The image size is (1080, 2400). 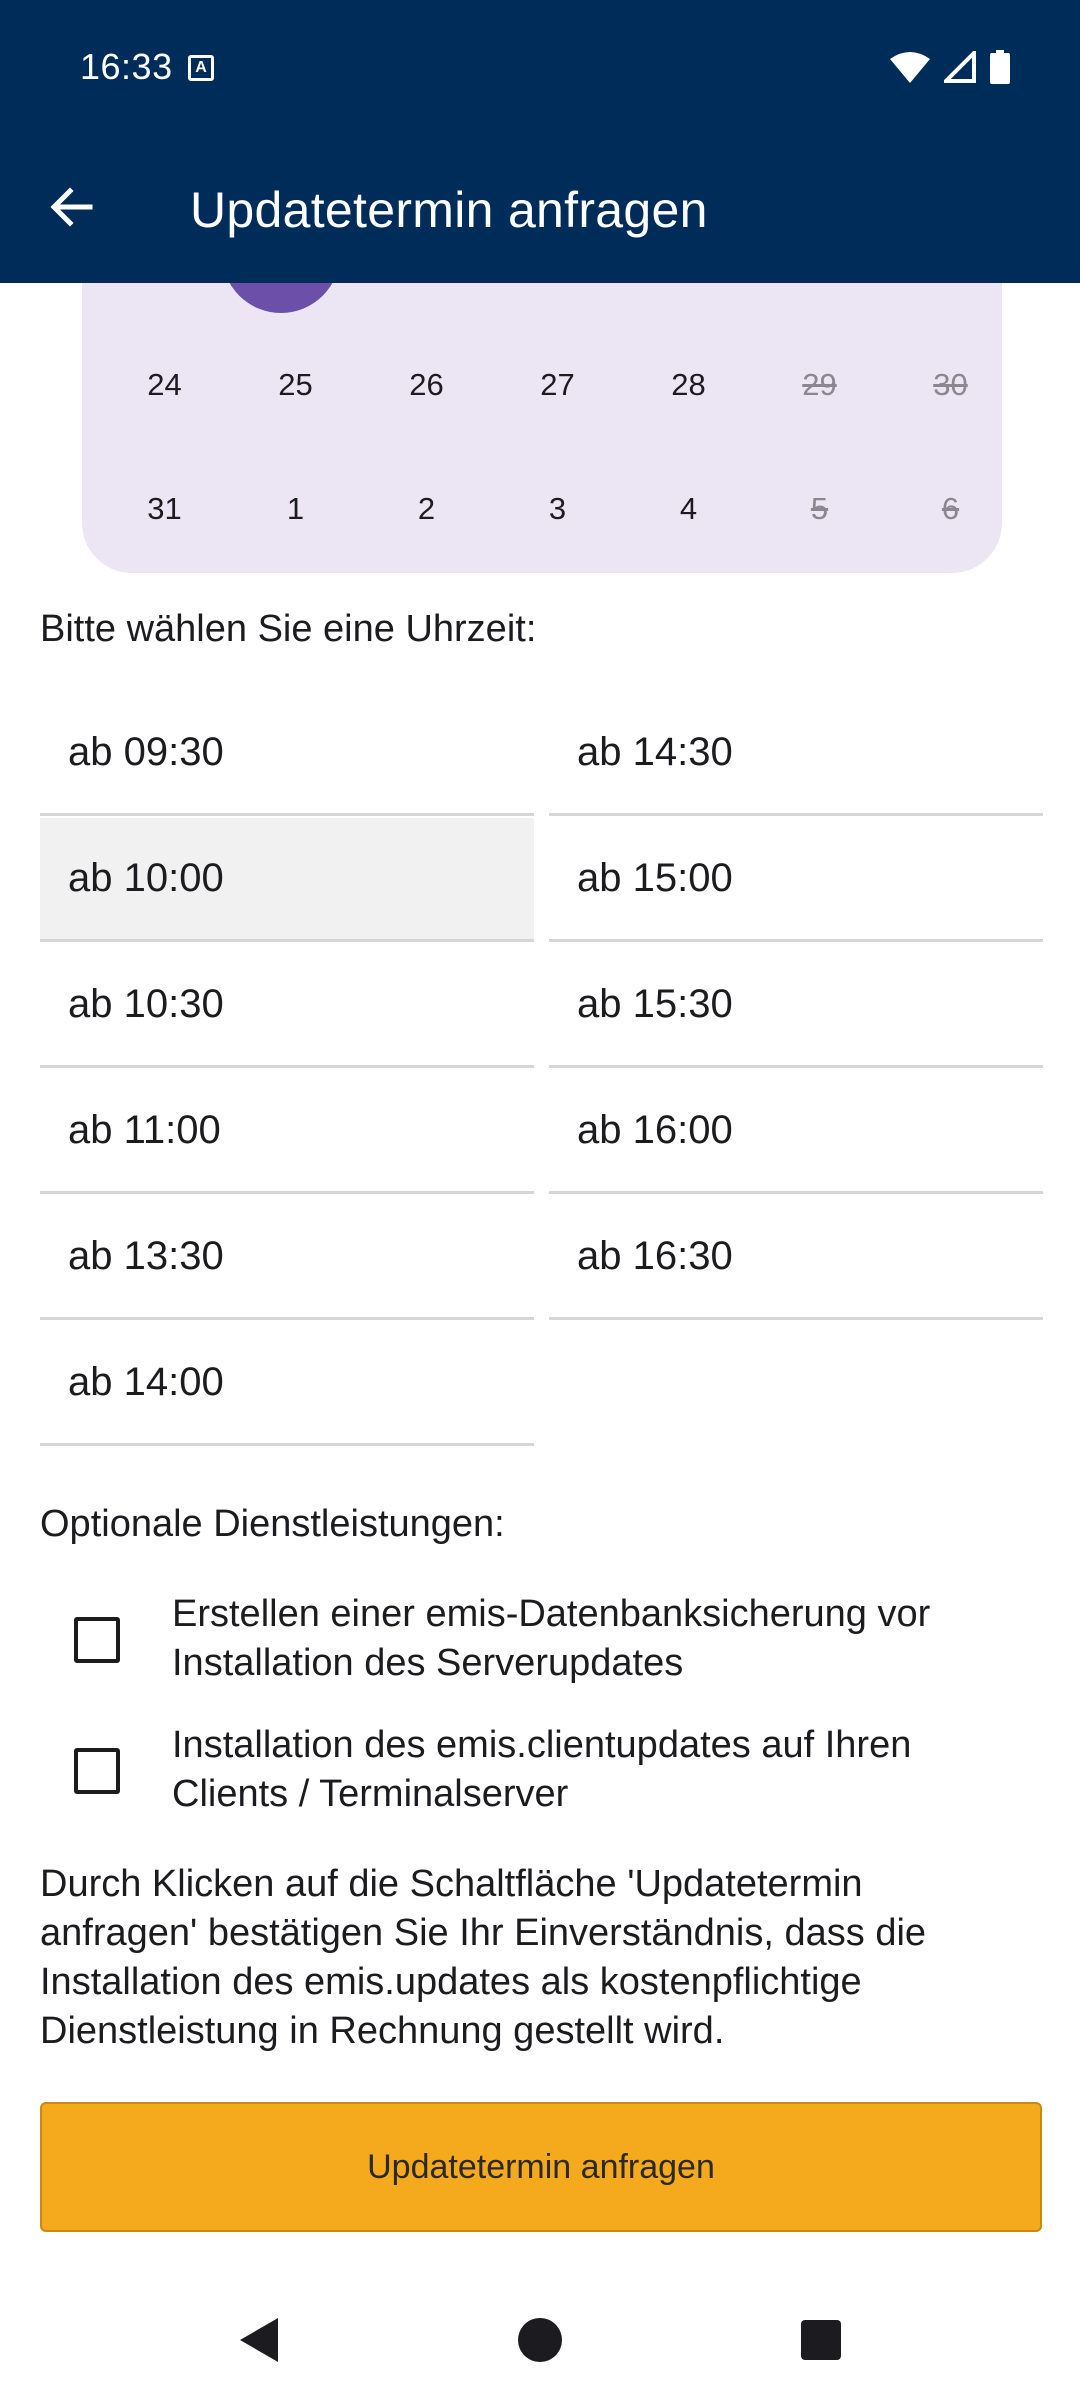 I want to click on calendar-day: 24, so click(x=164, y=385).